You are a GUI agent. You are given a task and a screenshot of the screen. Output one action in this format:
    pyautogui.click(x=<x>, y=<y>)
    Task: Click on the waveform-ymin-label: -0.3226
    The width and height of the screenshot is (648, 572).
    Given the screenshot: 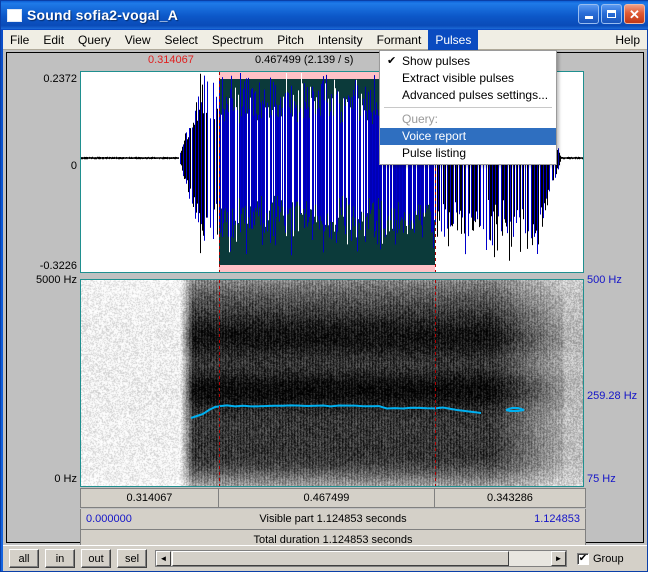 What is the action you would take?
    pyautogui.click(x=58, y=266)
    